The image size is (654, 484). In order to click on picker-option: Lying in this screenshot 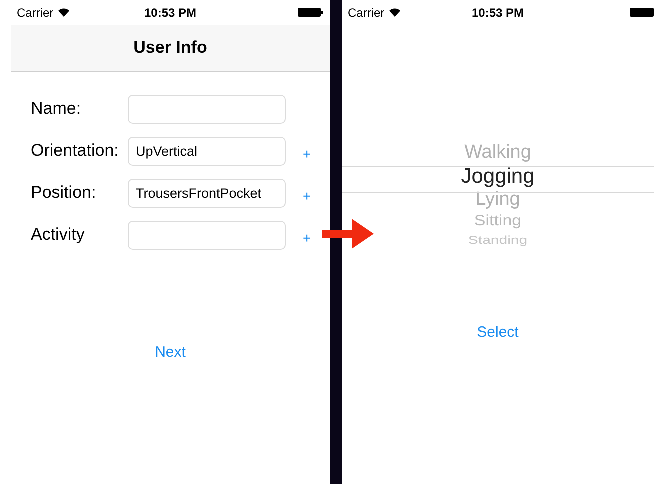, I will do `click(498, 199)`.